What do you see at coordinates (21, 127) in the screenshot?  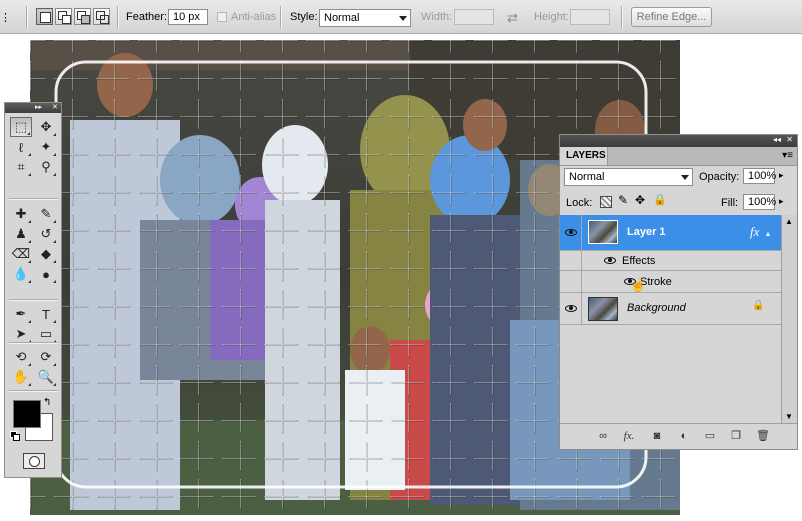 I see `rectangular-marquee-tool: ⬚` at bounding box center [21, 127].